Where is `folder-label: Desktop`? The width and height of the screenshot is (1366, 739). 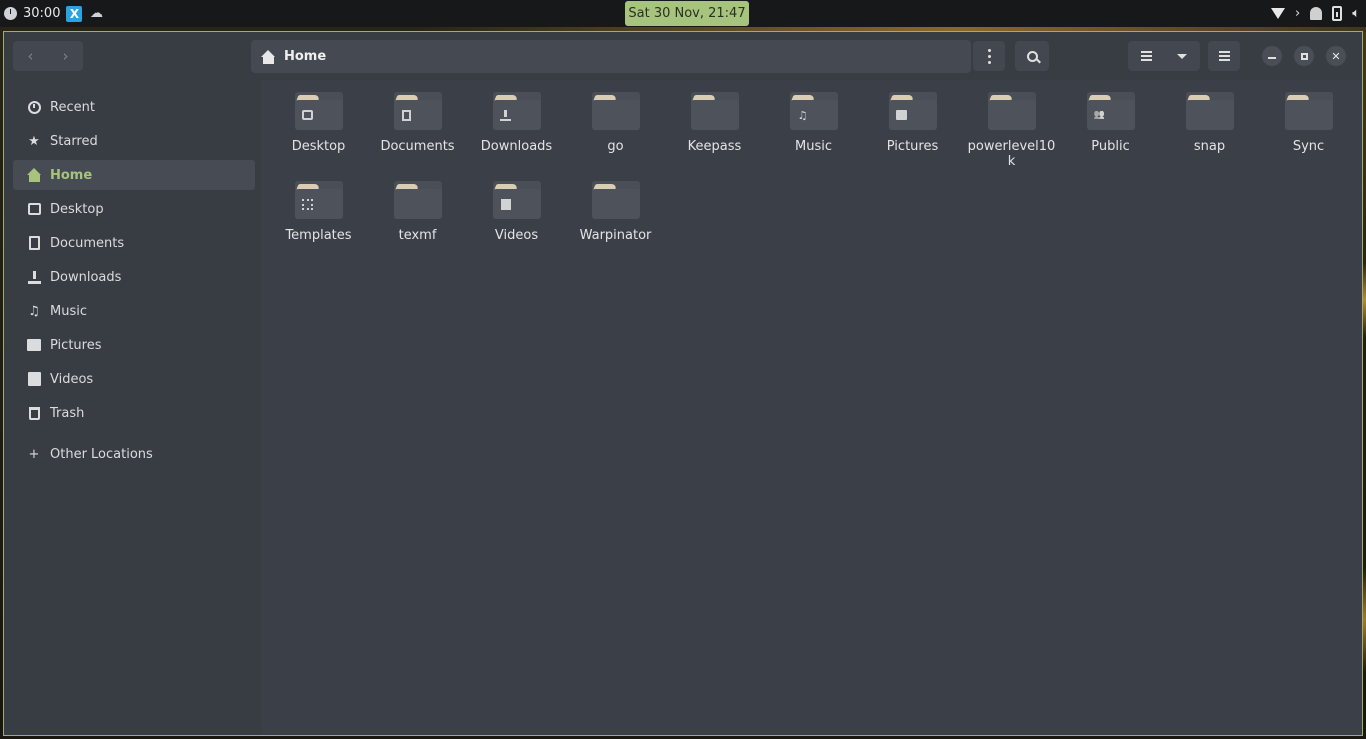 folder-label: Desktop is located at coordinates (318, 146).